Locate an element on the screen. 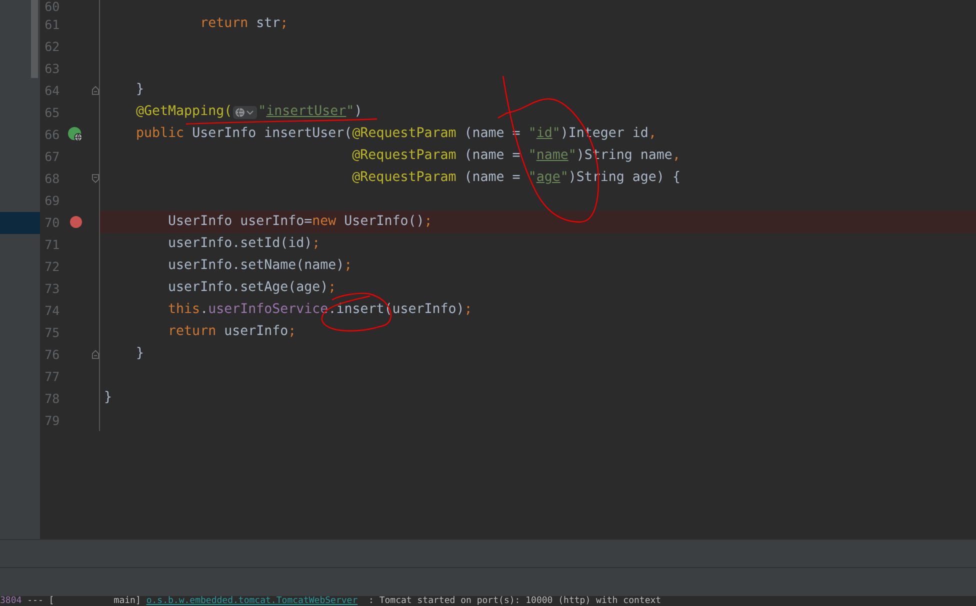  code-text: "insertUser") is located at coordinates (310, 112).